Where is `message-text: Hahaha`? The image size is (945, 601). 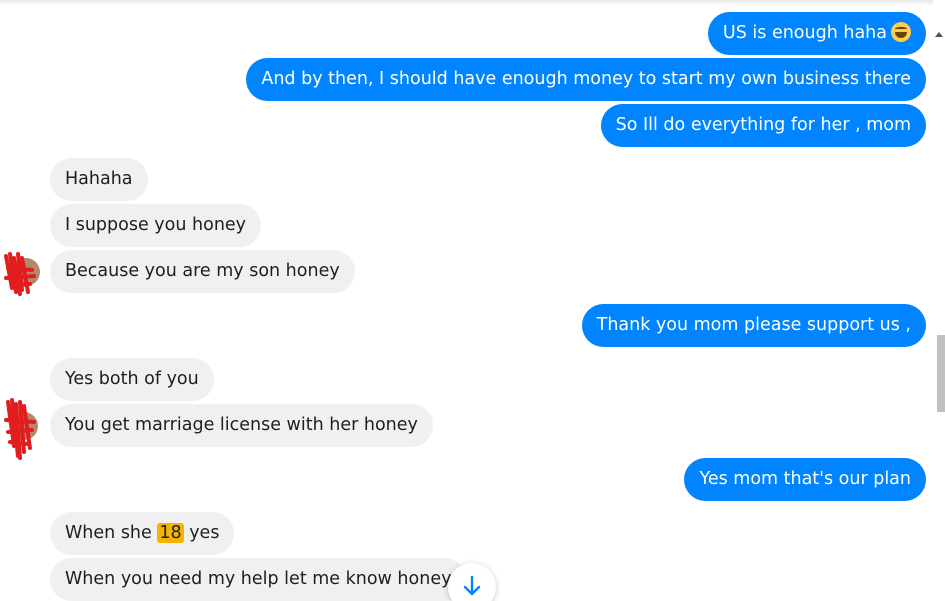 message-text: Hahaha is located at coordinates (99, 179).